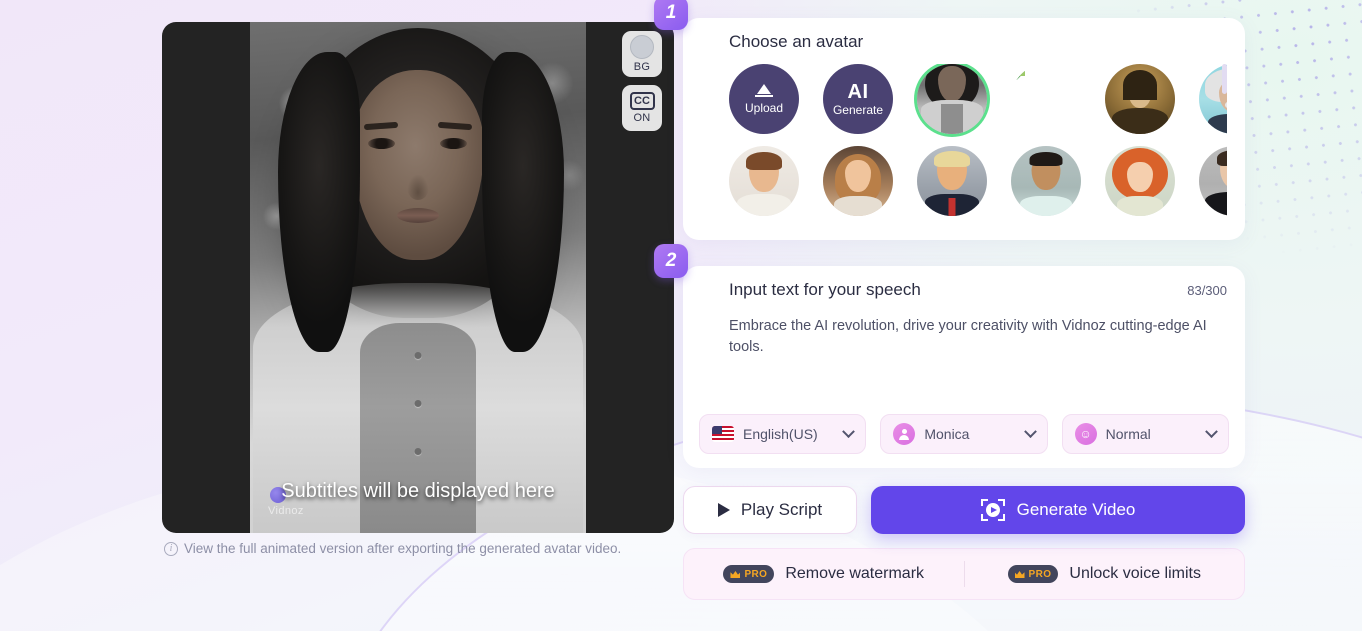  I want to click on background-toggle-button: BG, so click(642, 54).